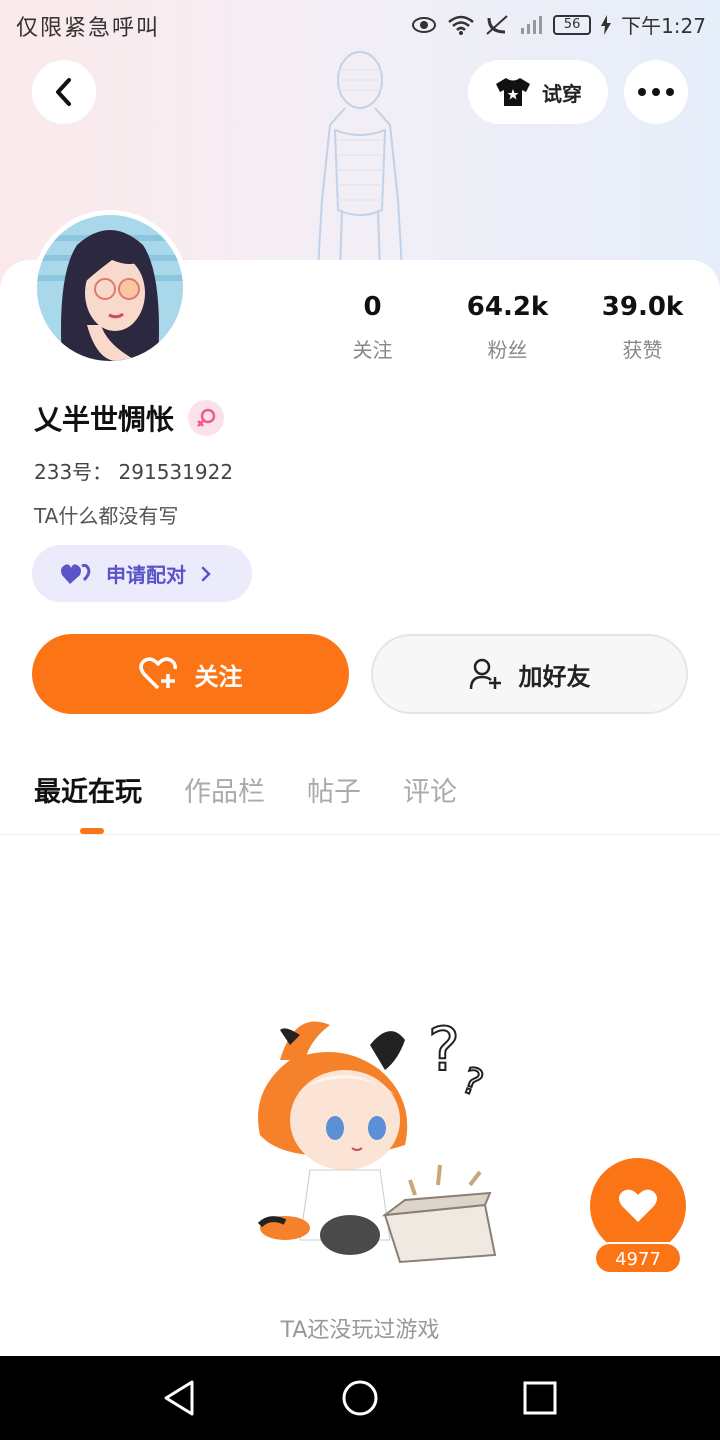 The width and height of the screenshot is (720, 1440). I want to click on avatar-3d-figure, so click(360, 160).